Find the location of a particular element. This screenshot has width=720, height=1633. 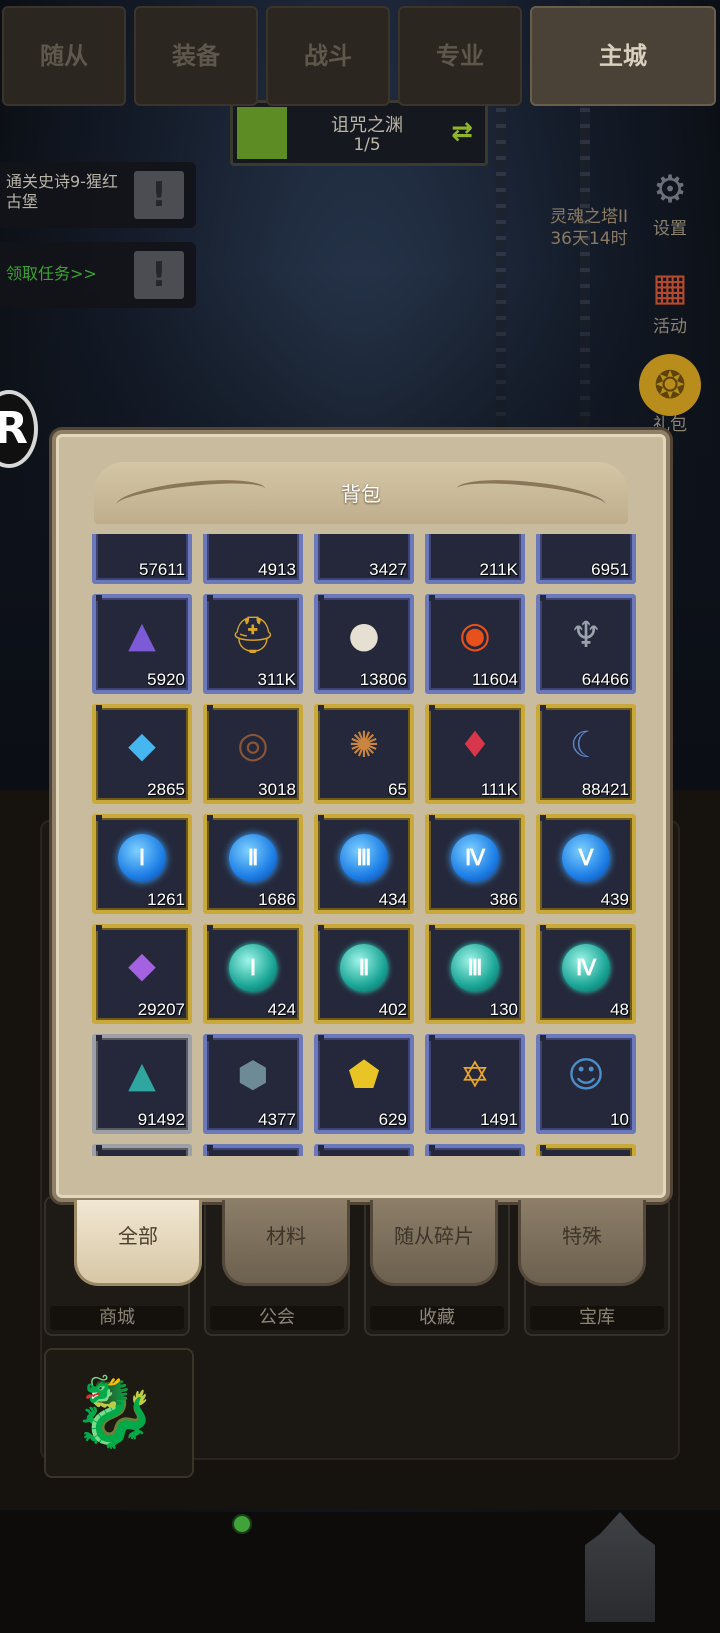

inventory-slot: ● 13806 is located at coordinates (364, 644).